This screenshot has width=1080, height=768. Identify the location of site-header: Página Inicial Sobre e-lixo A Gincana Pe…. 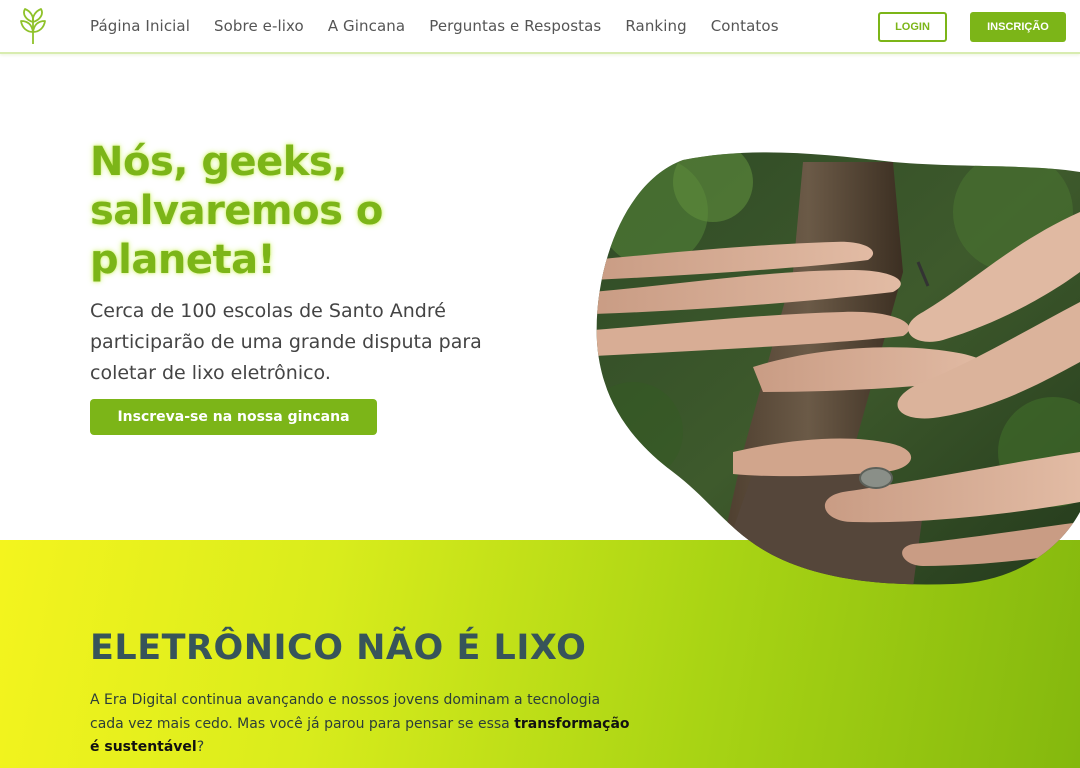
(540, 27).